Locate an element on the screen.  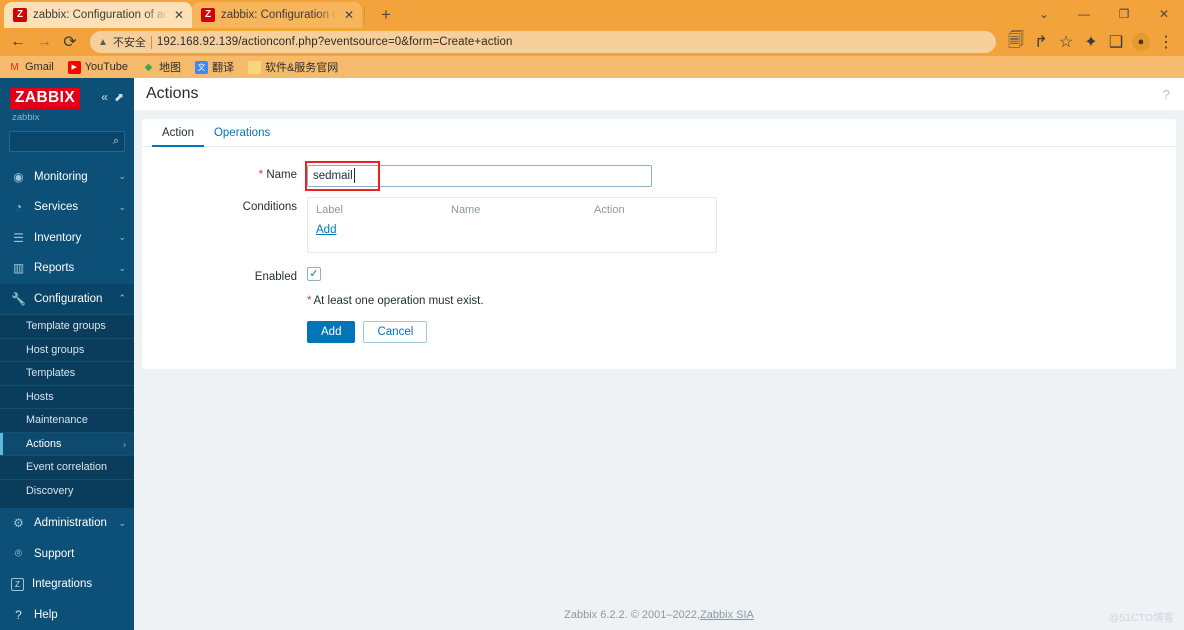
sidebar-item-host-groups: Host groups is located at coordinates (67, 349).